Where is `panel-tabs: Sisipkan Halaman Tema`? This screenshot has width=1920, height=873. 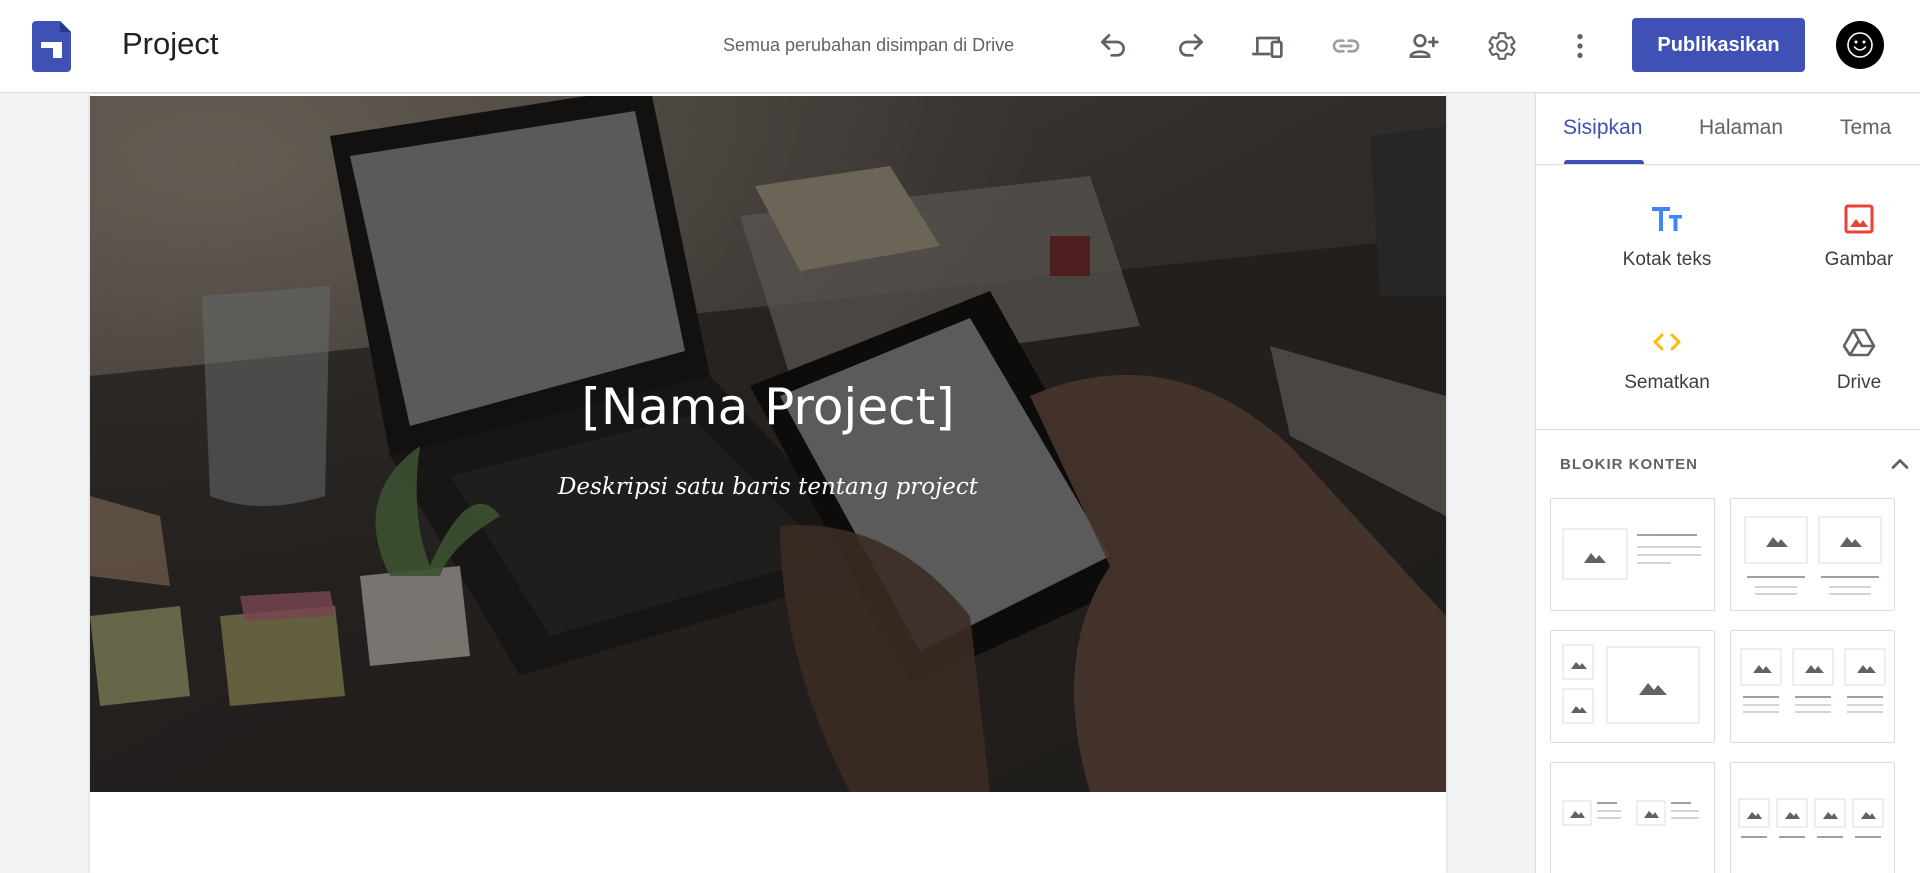 panel-tabs: Sisipkan Halaman Tema is located at coordinates (1728, 129).